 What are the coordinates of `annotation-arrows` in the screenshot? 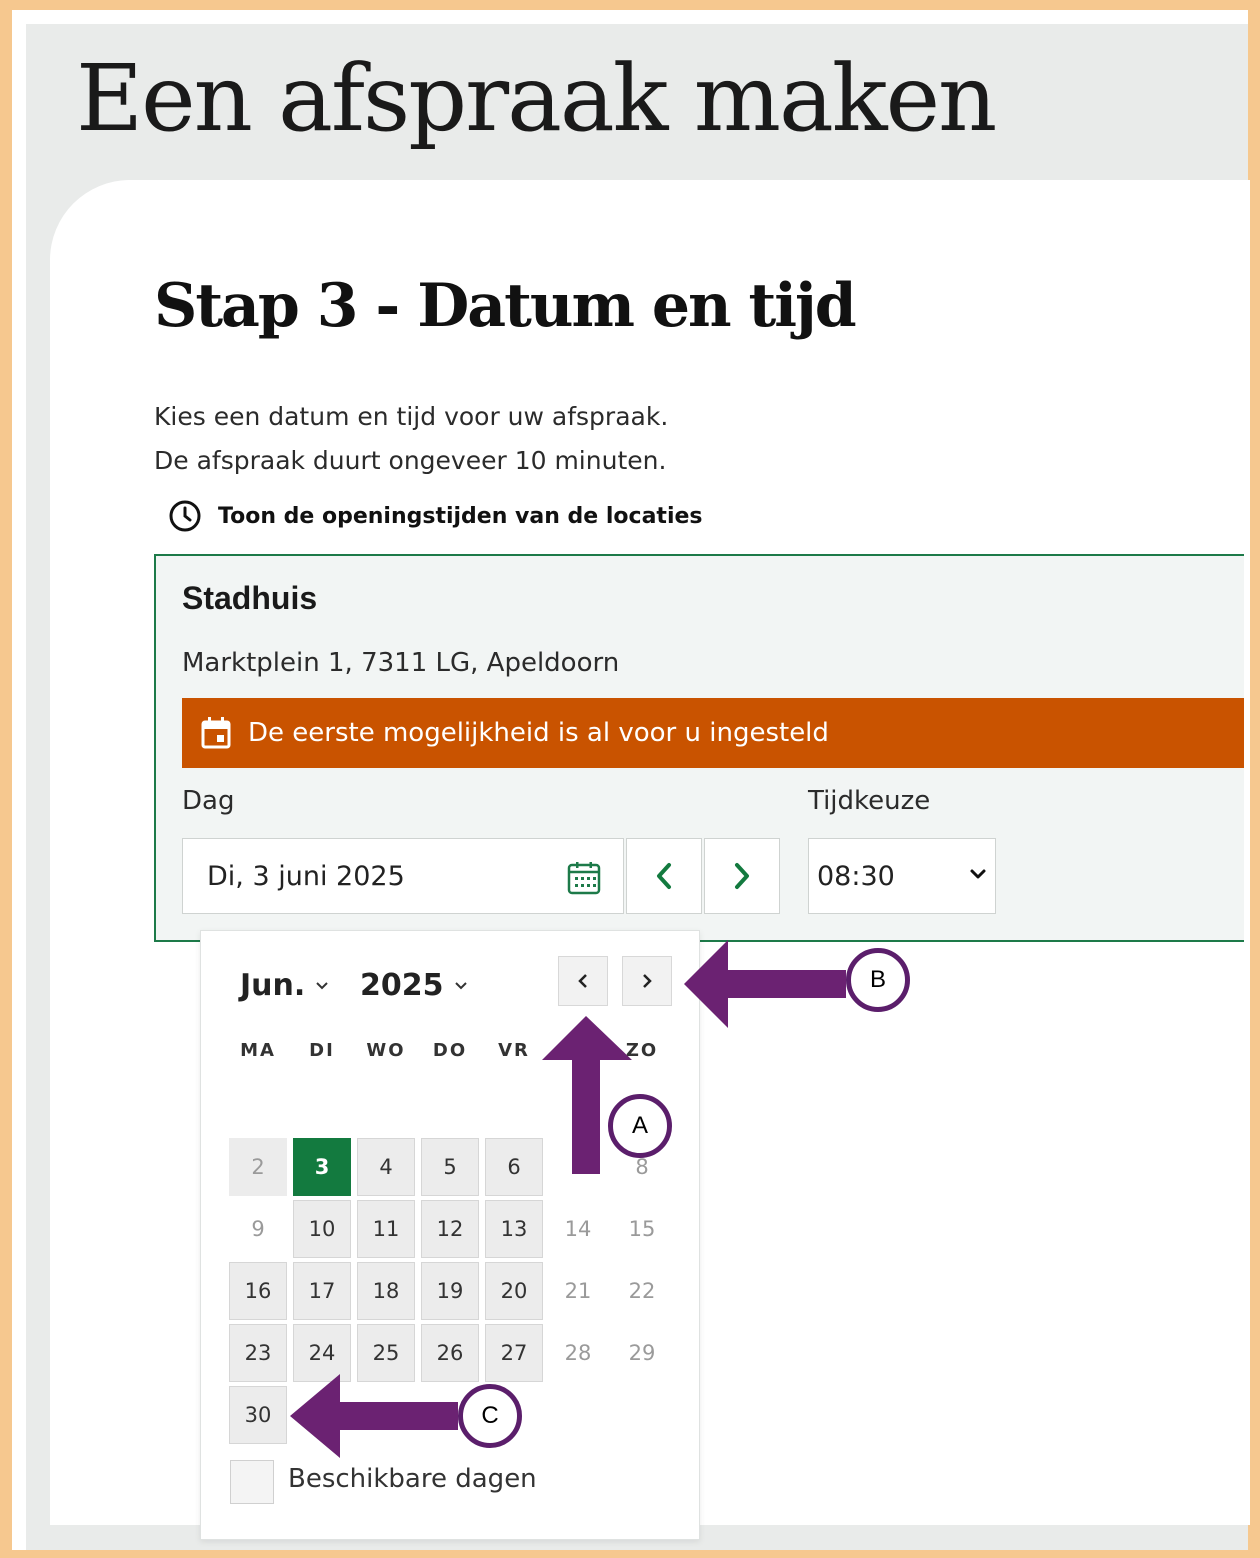 It's located at (568, 1199).